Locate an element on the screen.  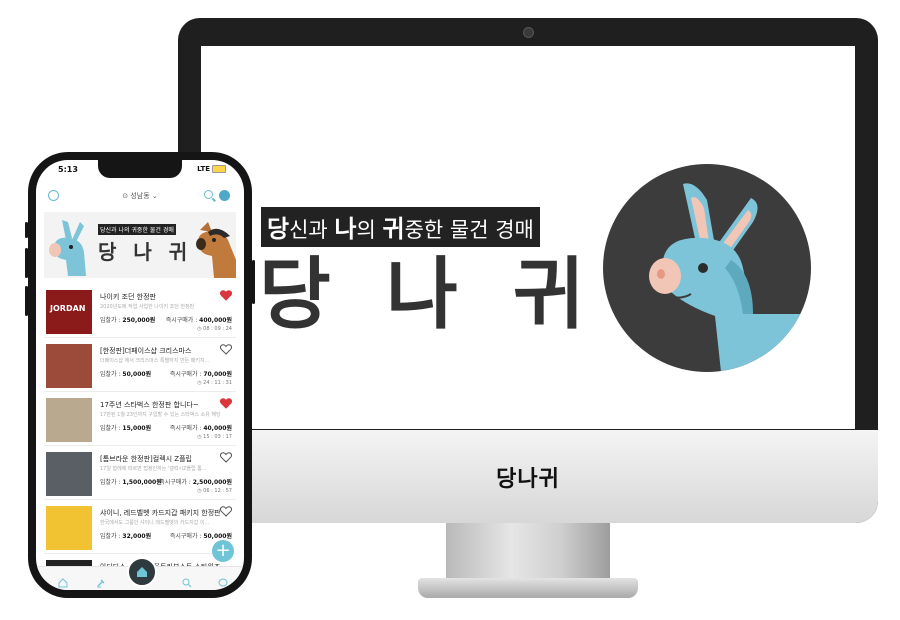
monitor-chin: 당나귀 is located at coordinates (528, 476).